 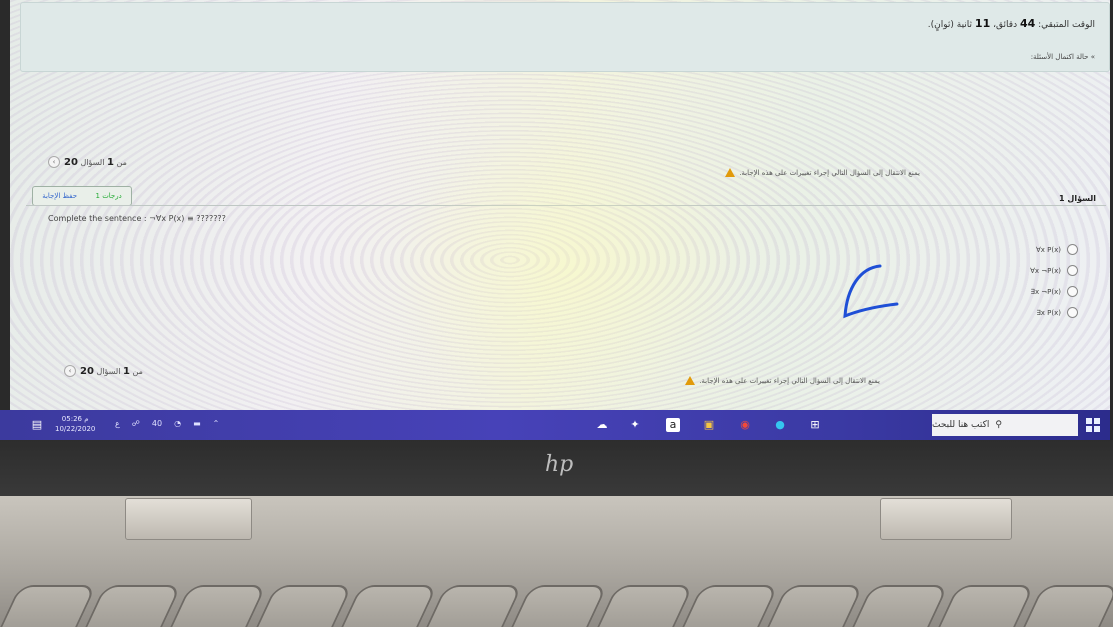 I want to click on taskbar-clock: 05:26 م 10/22/2020, so click(x=75, y=424).